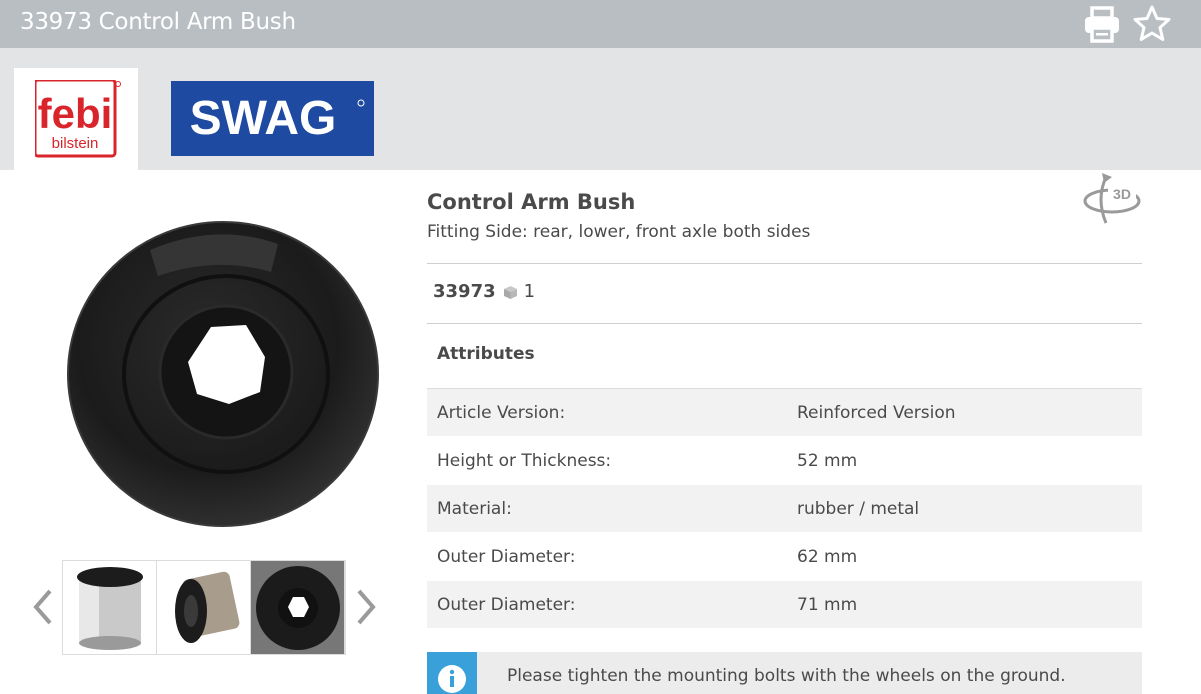  I want to click on package-cube-icon, so click(510, 291).